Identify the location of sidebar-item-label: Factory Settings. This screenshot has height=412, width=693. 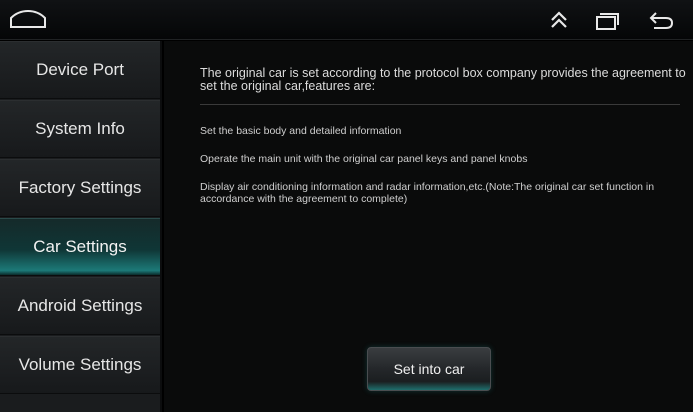
(80, 187).